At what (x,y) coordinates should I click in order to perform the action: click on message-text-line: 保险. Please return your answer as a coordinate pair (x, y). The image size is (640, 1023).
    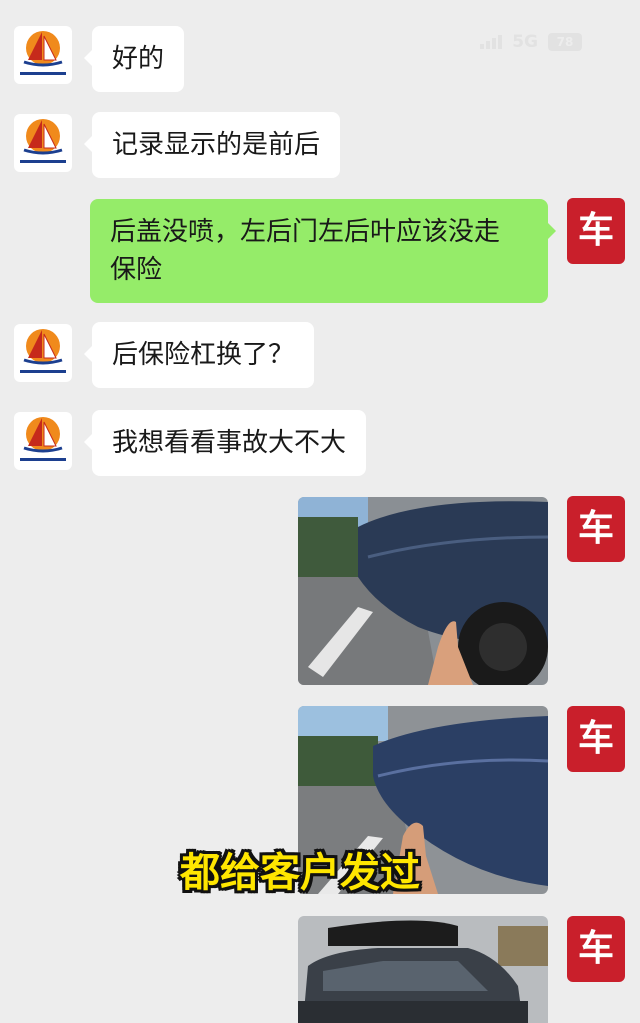
    Looking at the image, I should click on (136, 270).